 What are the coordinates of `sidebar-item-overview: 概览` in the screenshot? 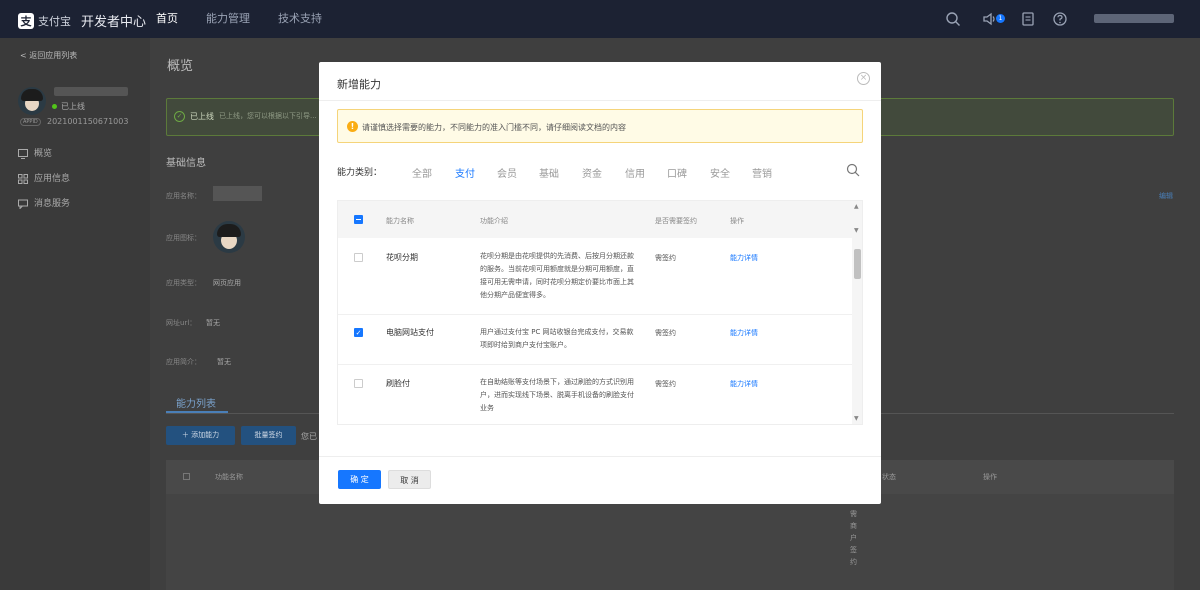 It's located at (44, 158).